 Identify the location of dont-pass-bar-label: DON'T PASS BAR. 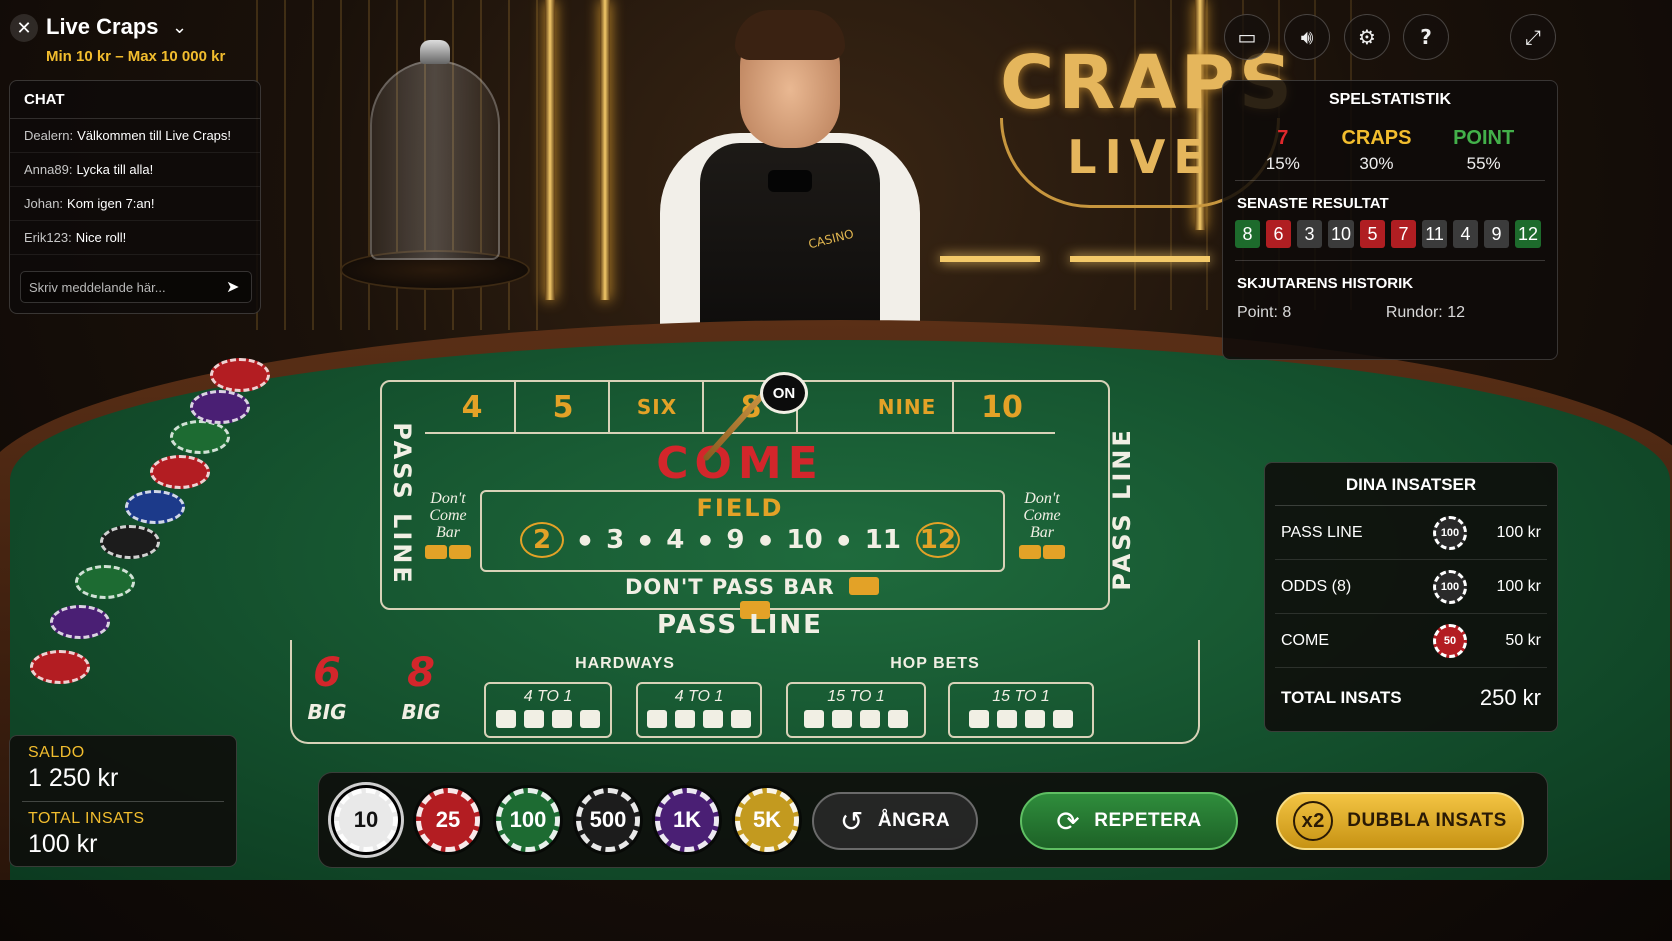
(730, 587).